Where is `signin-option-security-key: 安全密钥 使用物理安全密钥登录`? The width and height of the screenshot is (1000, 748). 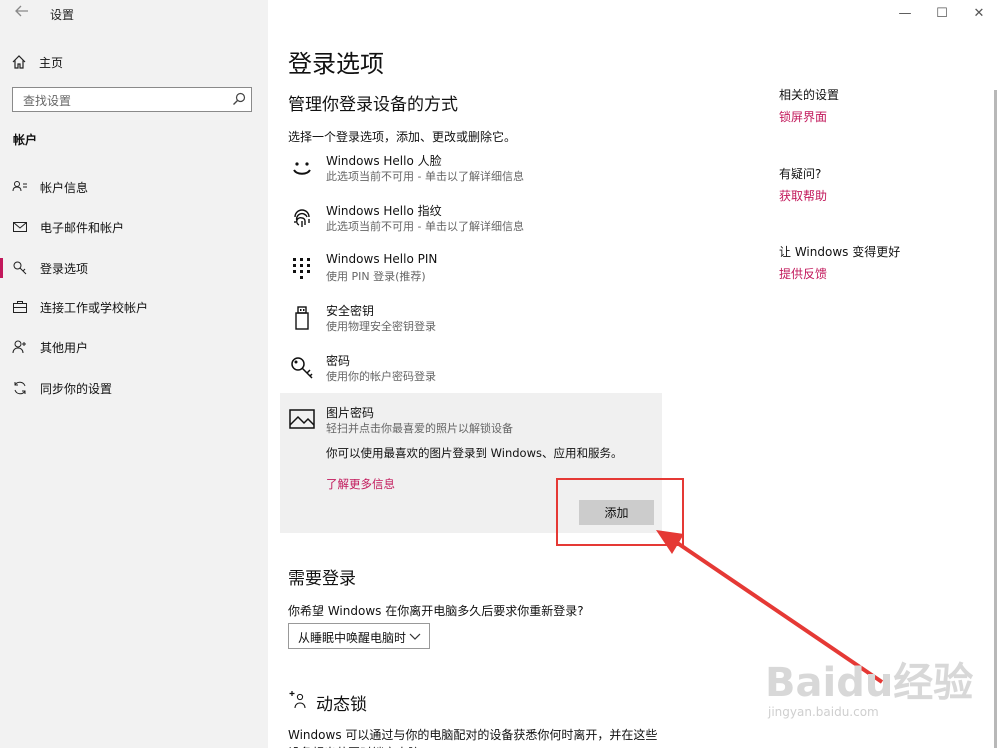 signin-option-security-key: 安全密钥 使用物理安全密钥登录 is located at coordinates (471, 323).